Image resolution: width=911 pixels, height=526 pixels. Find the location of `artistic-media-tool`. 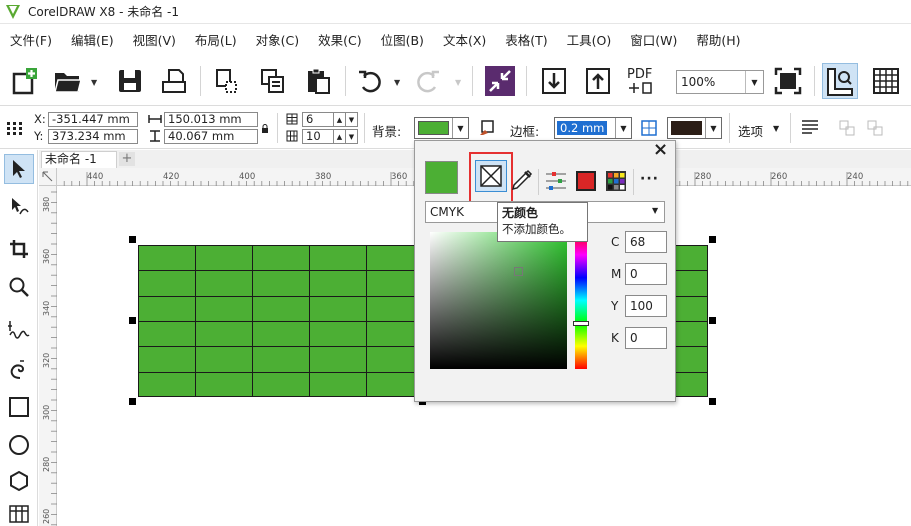

artistic-media-tool is located at coordinates (19, 369).